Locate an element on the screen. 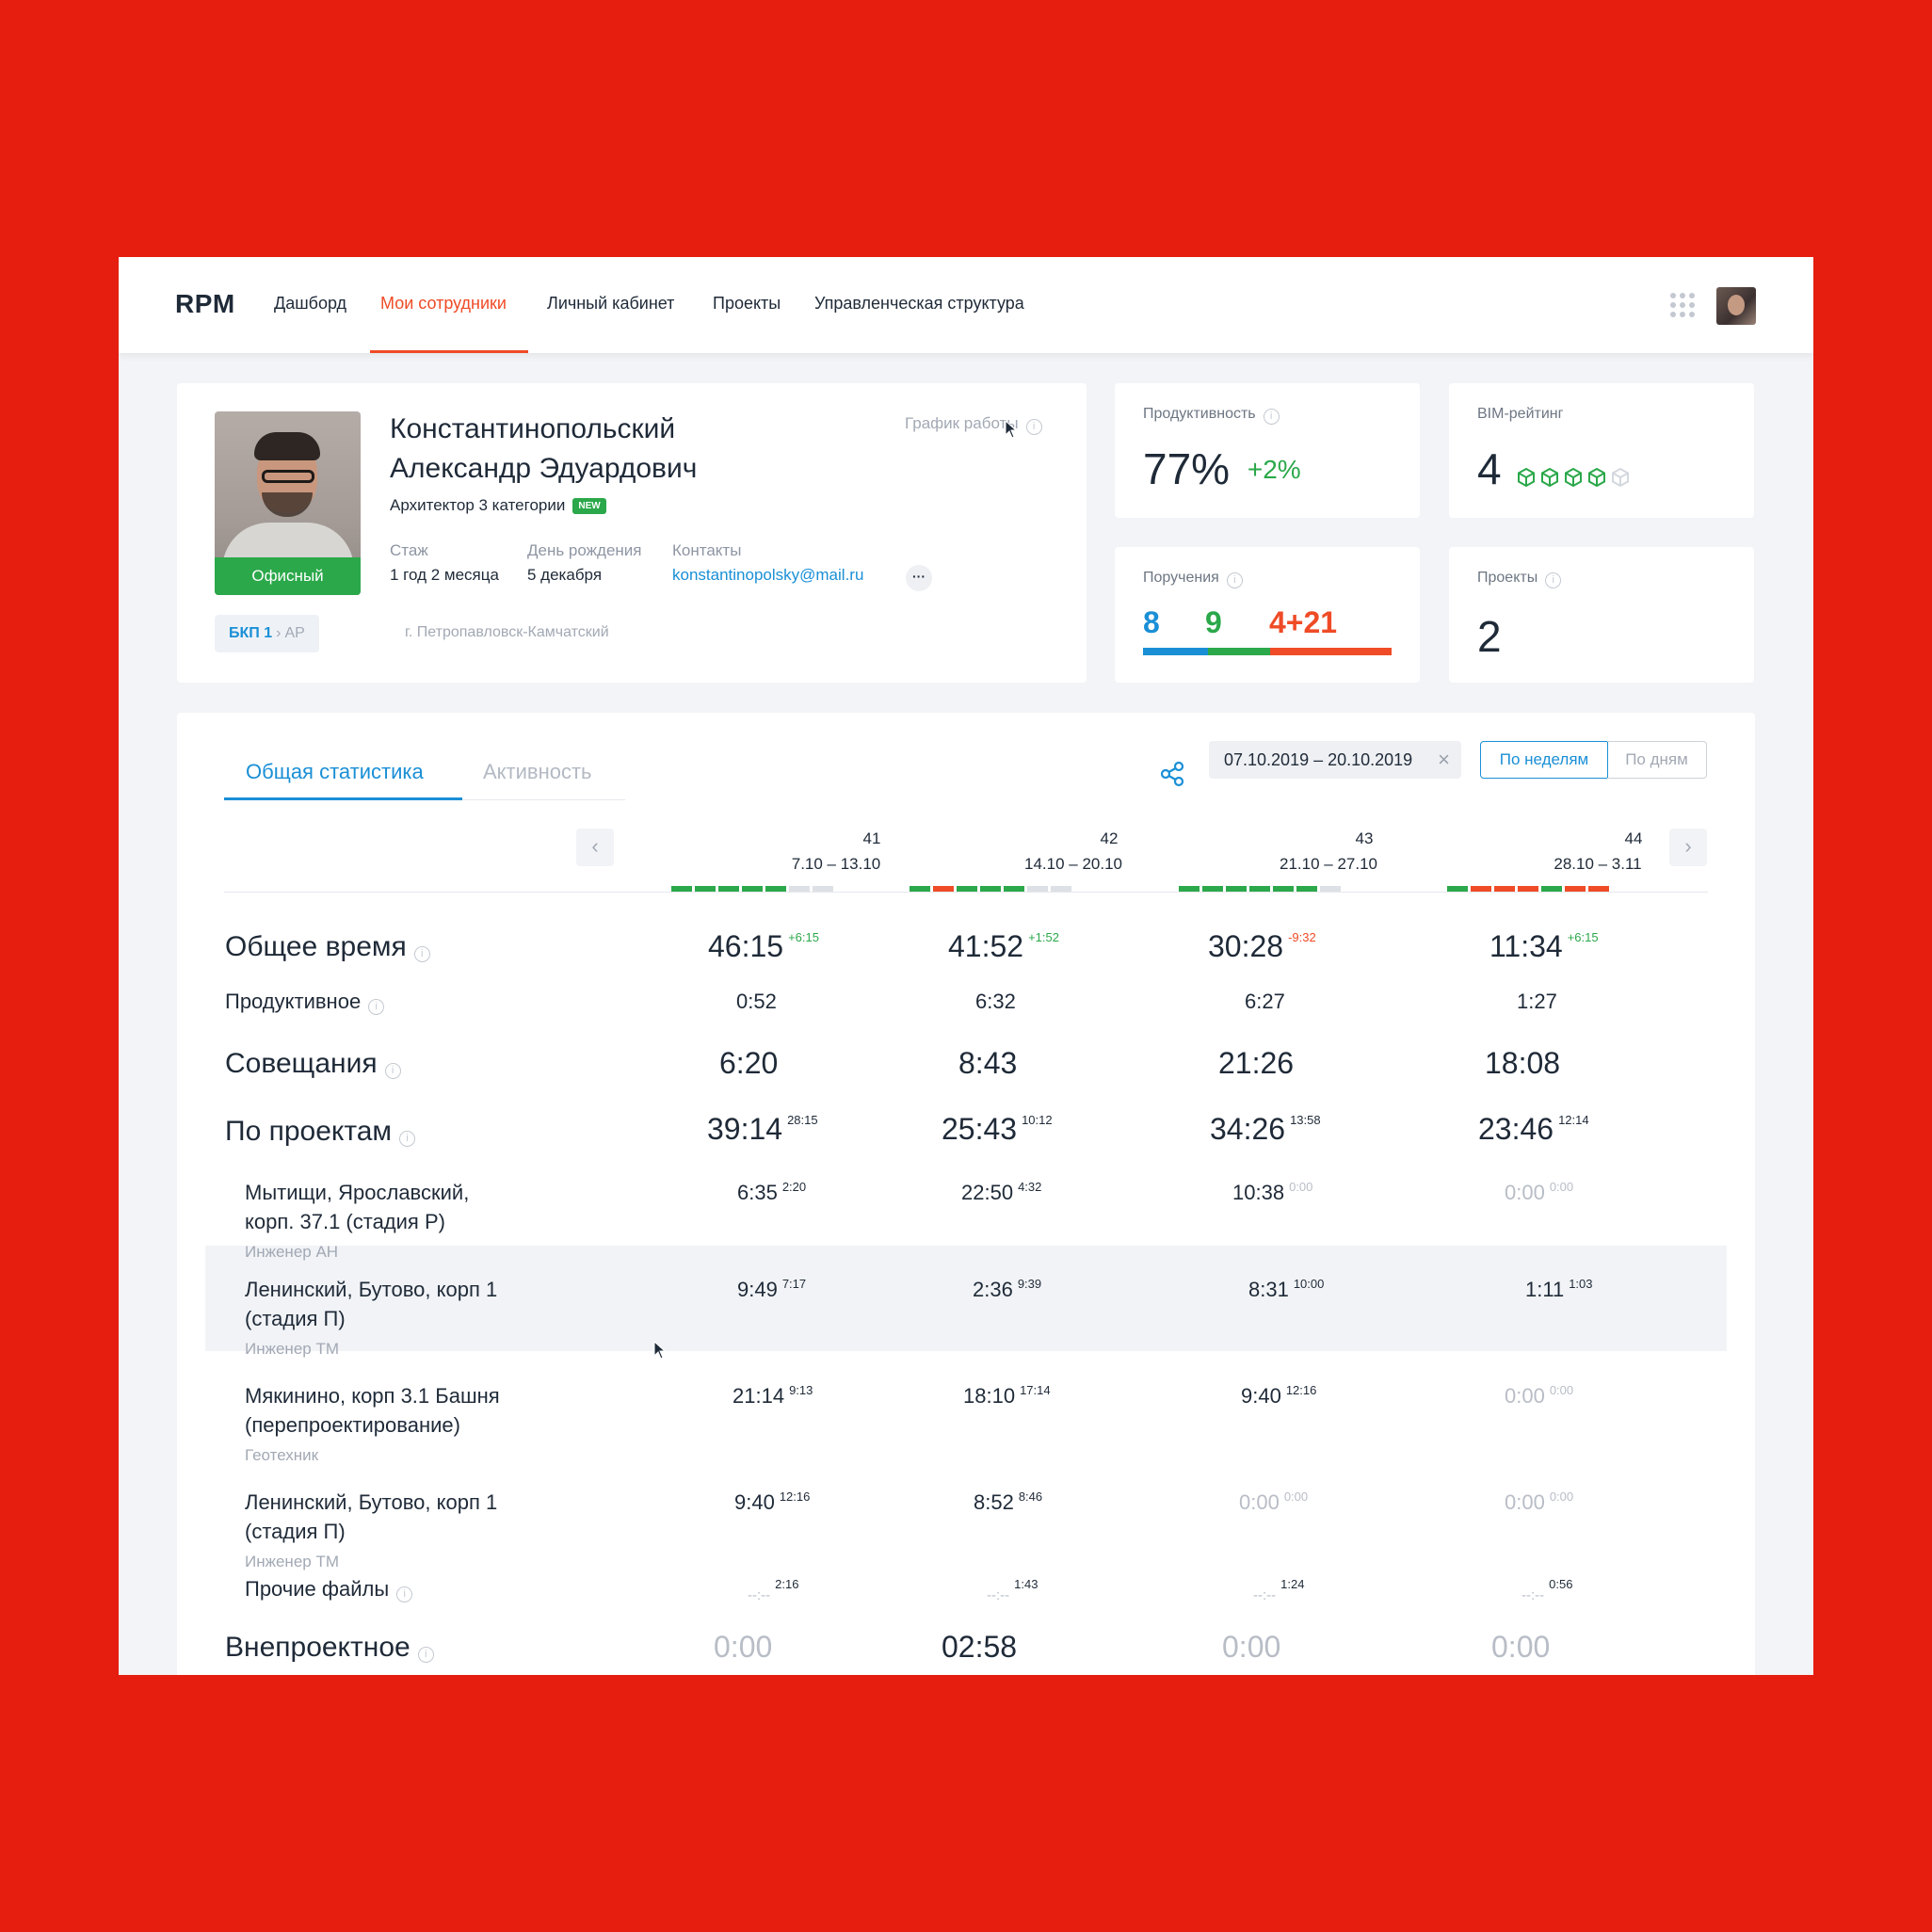 This screenshot has width=1932, height=1932. row-label-other-files: Прочие файлы i is located at coordinates (329, 1589).